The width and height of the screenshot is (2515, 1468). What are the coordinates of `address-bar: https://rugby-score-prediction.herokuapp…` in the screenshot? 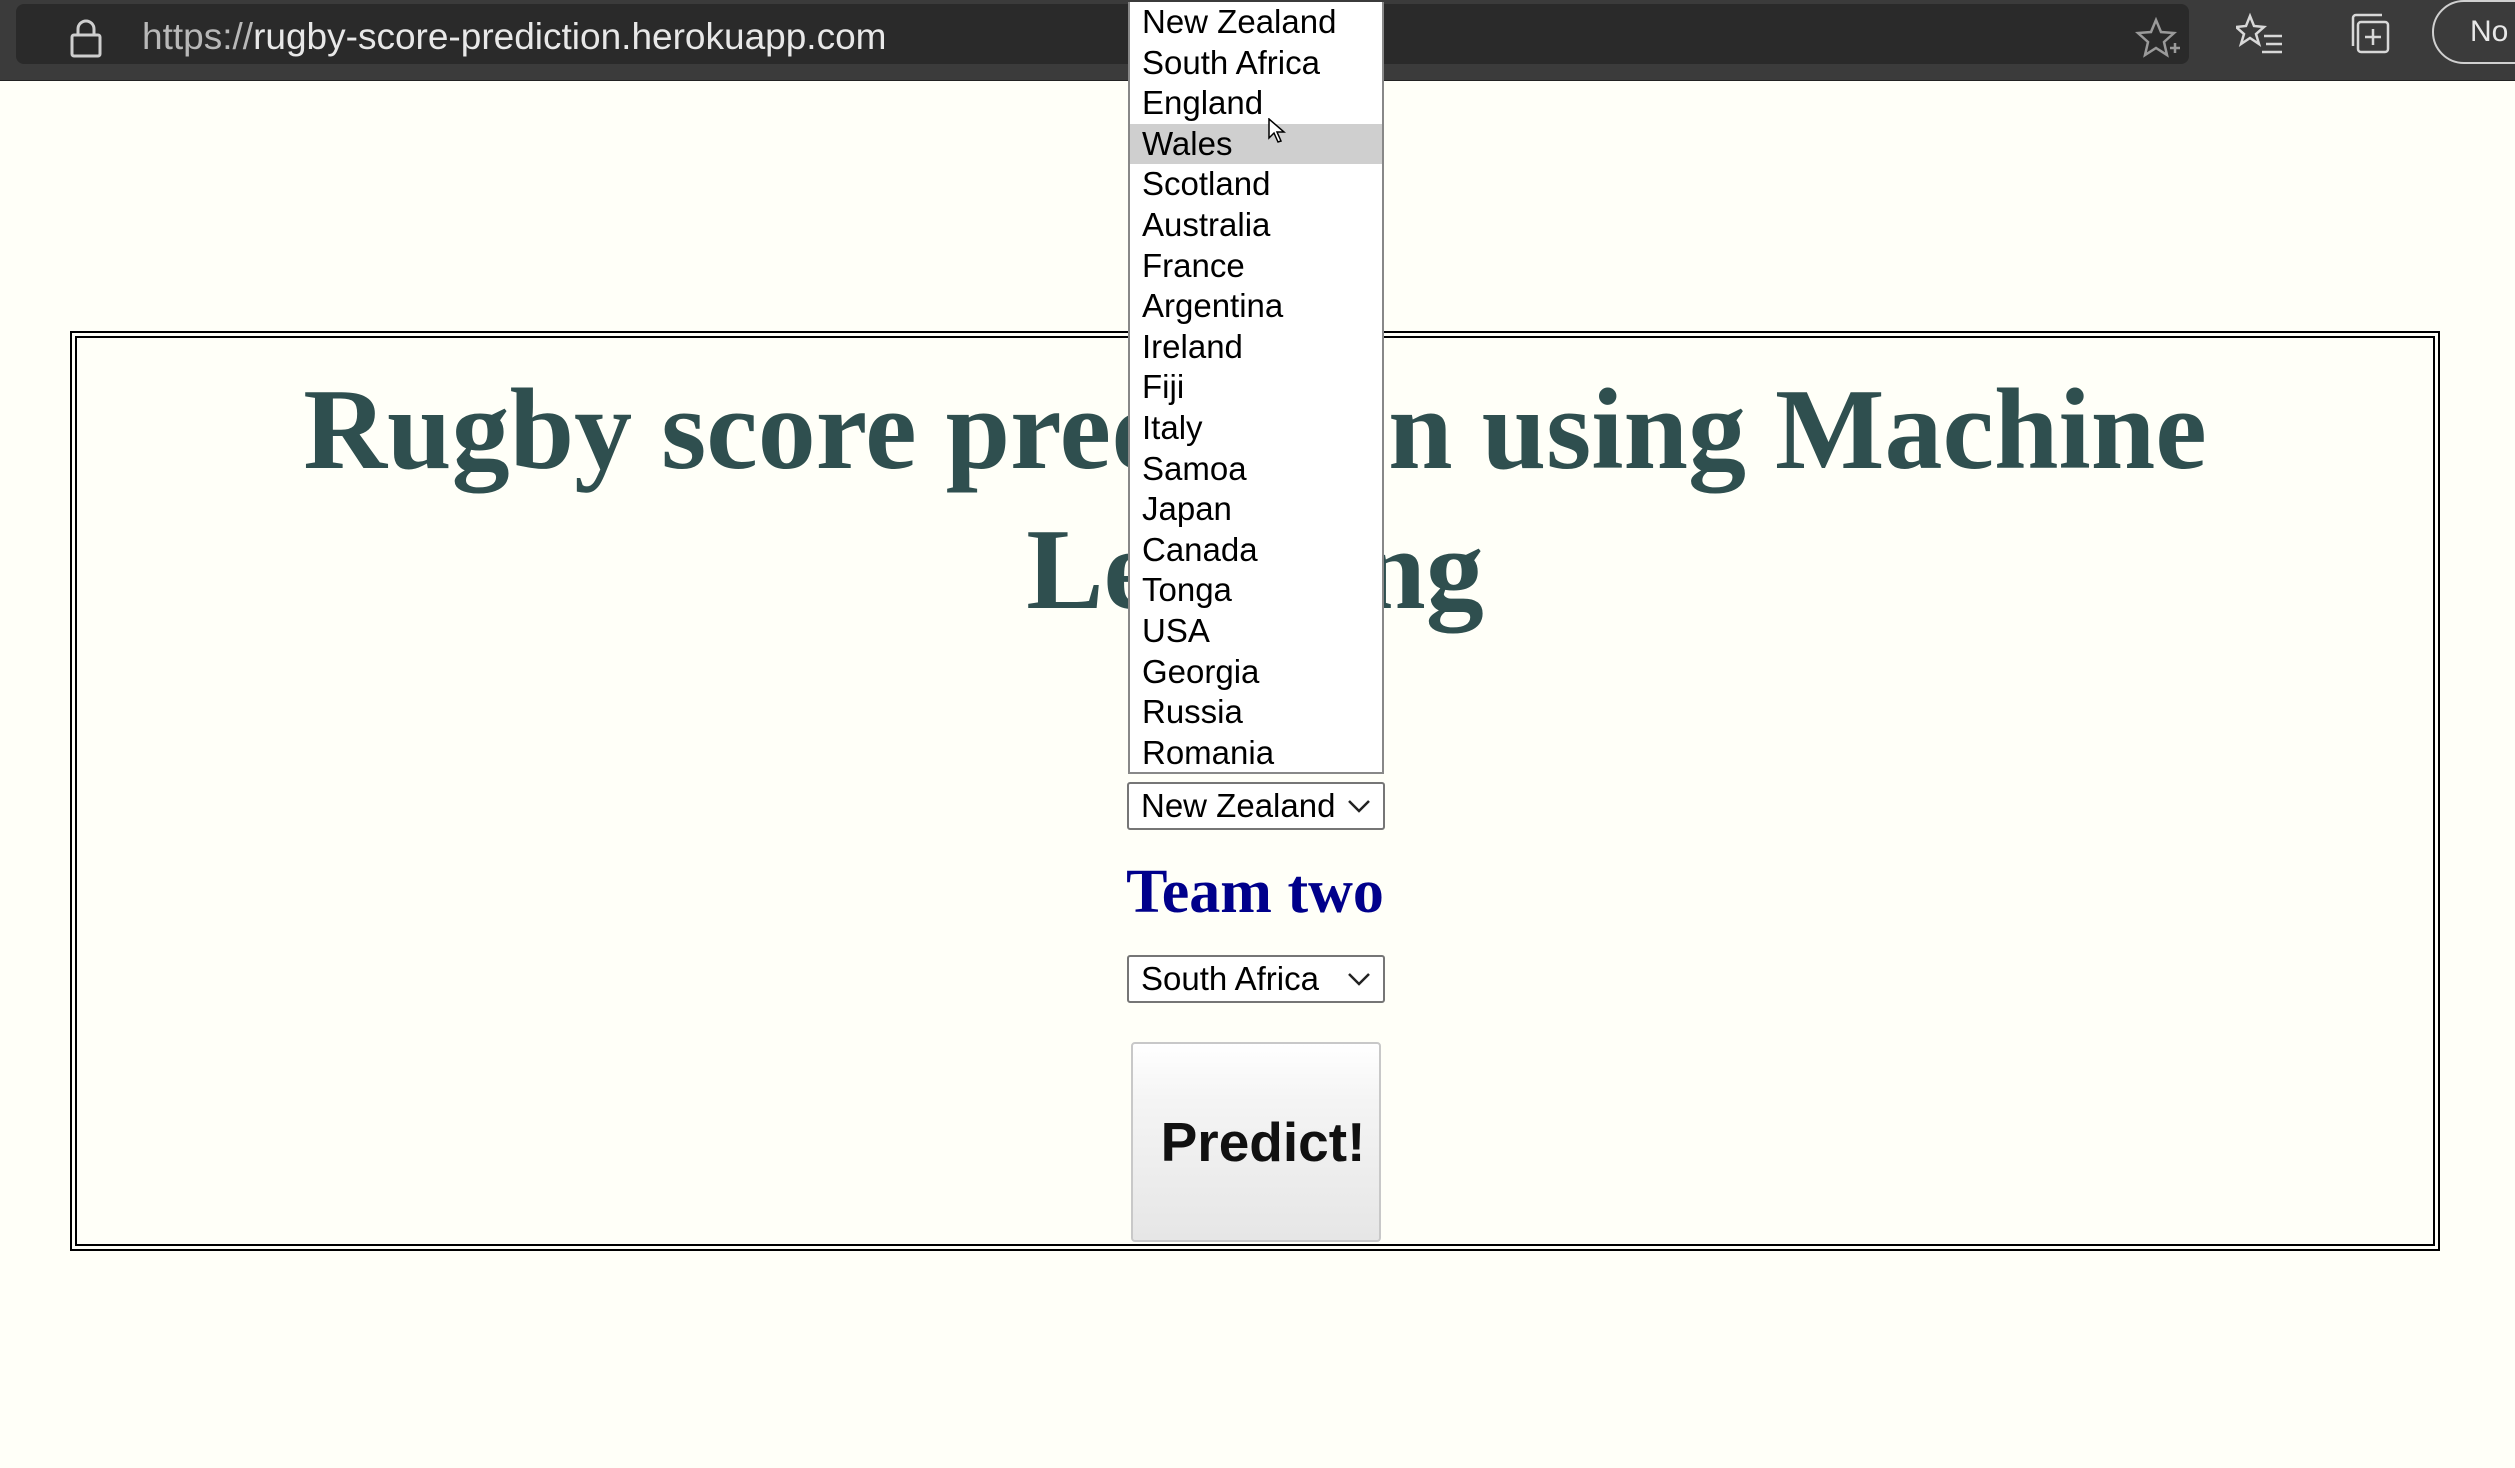 It's located at (1102, 34).